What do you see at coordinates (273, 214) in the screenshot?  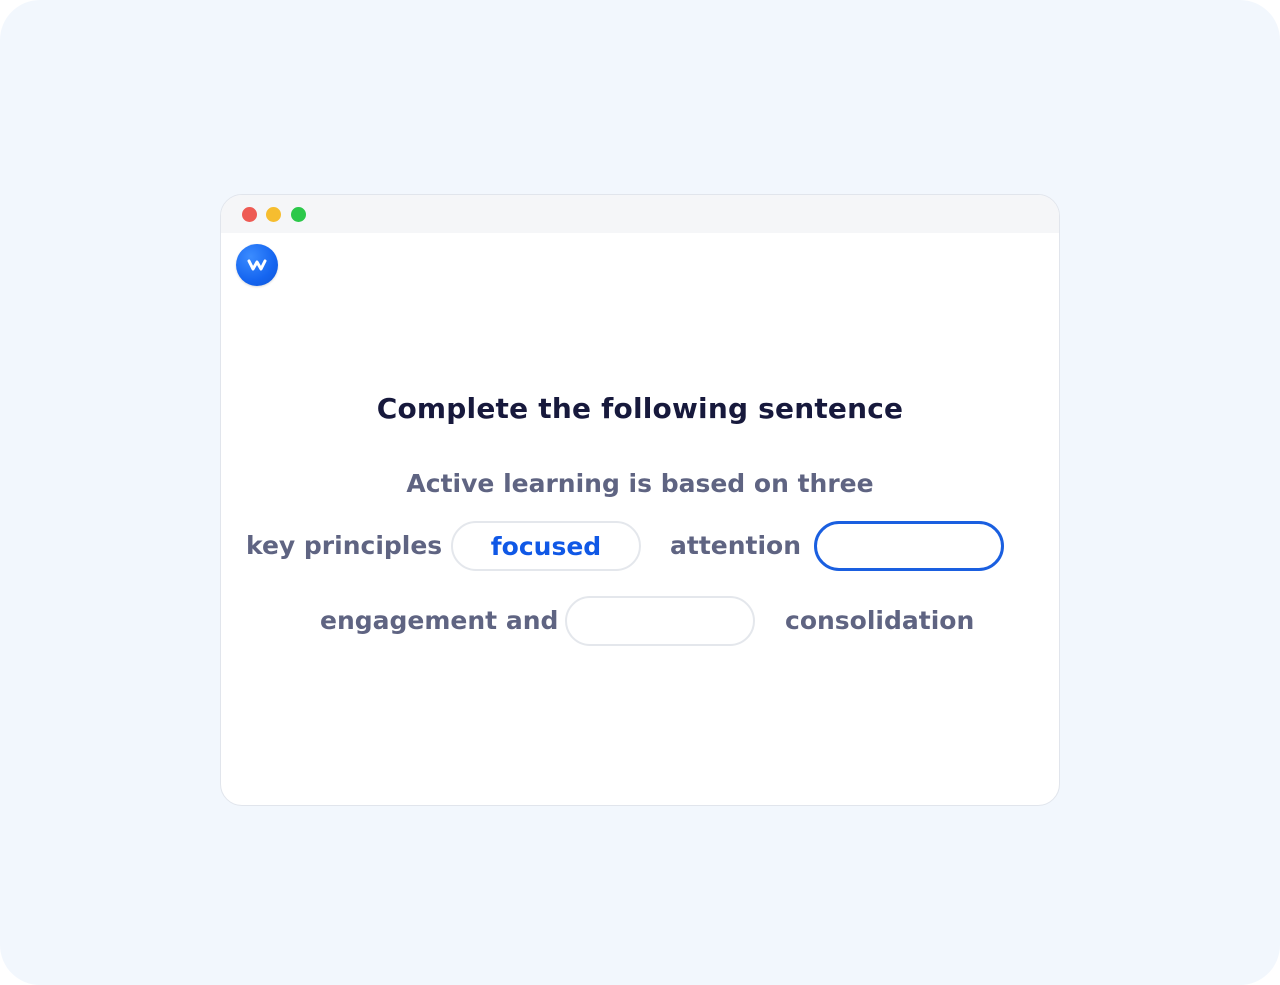 I see `minimize-window-dot` at bounding box center [273, 214].